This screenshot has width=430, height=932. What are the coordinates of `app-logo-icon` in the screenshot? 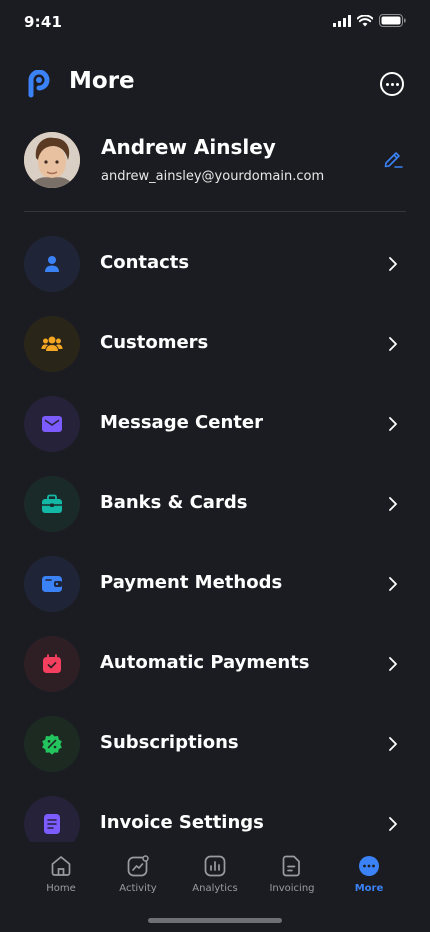 It's located at (39, 84).